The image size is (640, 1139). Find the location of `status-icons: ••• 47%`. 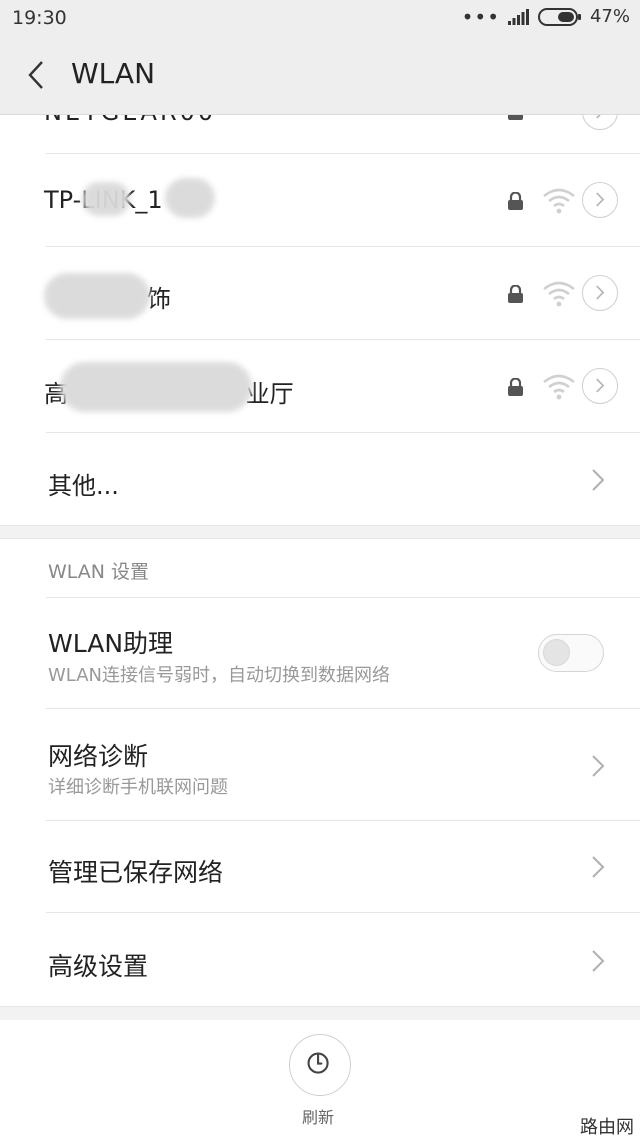

status-icons: ••• 47% is located at coordinates (546, 16).